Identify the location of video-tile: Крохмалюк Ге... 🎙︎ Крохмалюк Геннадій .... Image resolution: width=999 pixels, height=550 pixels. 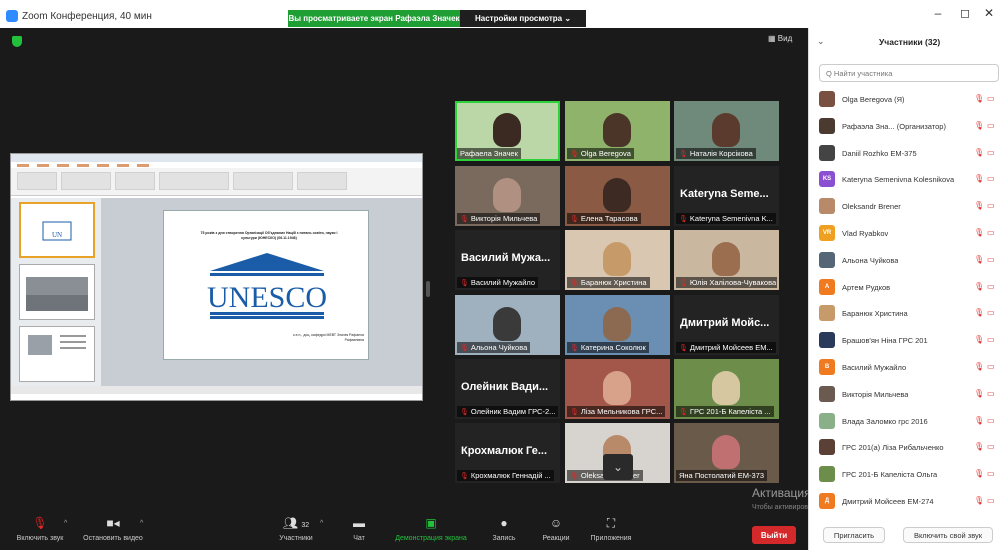
(507, 453).